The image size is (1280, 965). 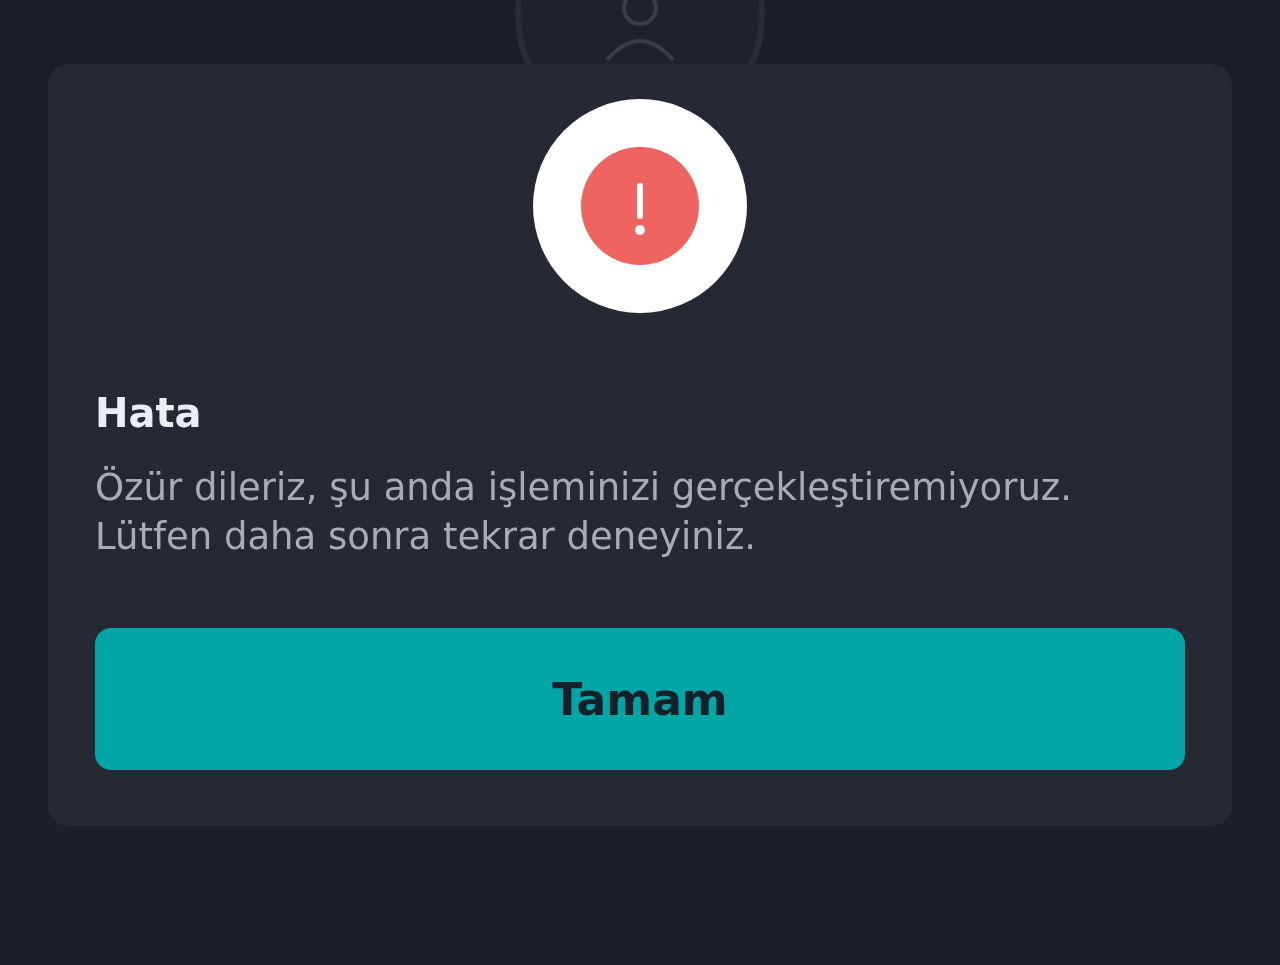 I want to click on error-icon, so click(x=640, y=206).